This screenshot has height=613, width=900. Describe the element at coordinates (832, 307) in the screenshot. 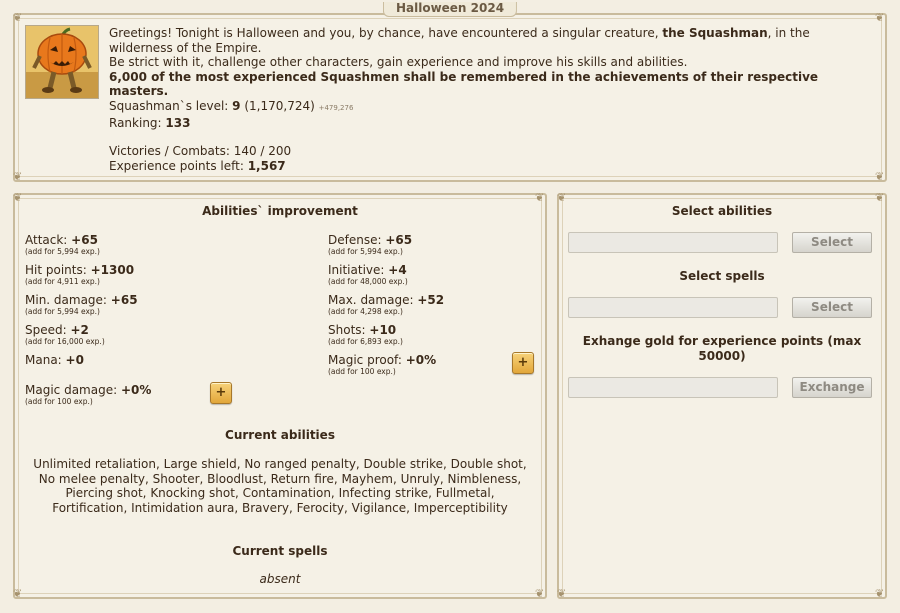

I see `select-spells-button: Select` at that location.